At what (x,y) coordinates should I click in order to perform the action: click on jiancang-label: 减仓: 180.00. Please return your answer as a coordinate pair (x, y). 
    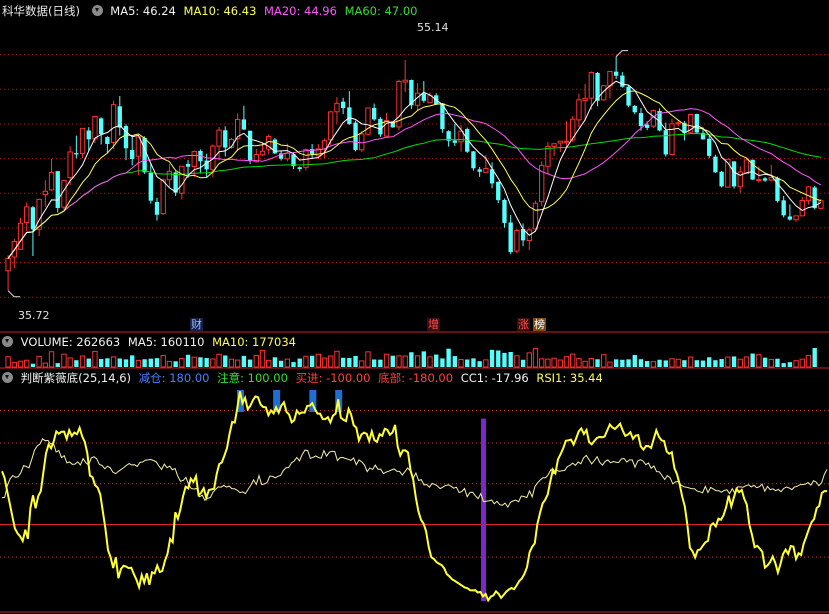
    Looking at the image, I should click on (174, 378).